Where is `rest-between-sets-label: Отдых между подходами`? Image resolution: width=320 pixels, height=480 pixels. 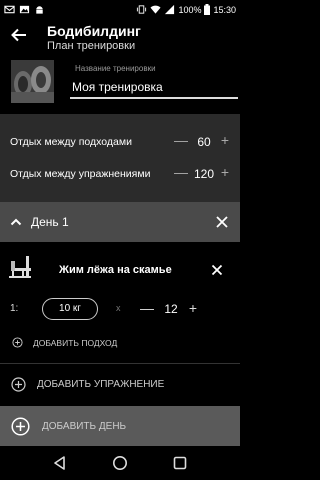 rest-between-sets-label: Отдых между подходами is located at coordinates (71, 142).